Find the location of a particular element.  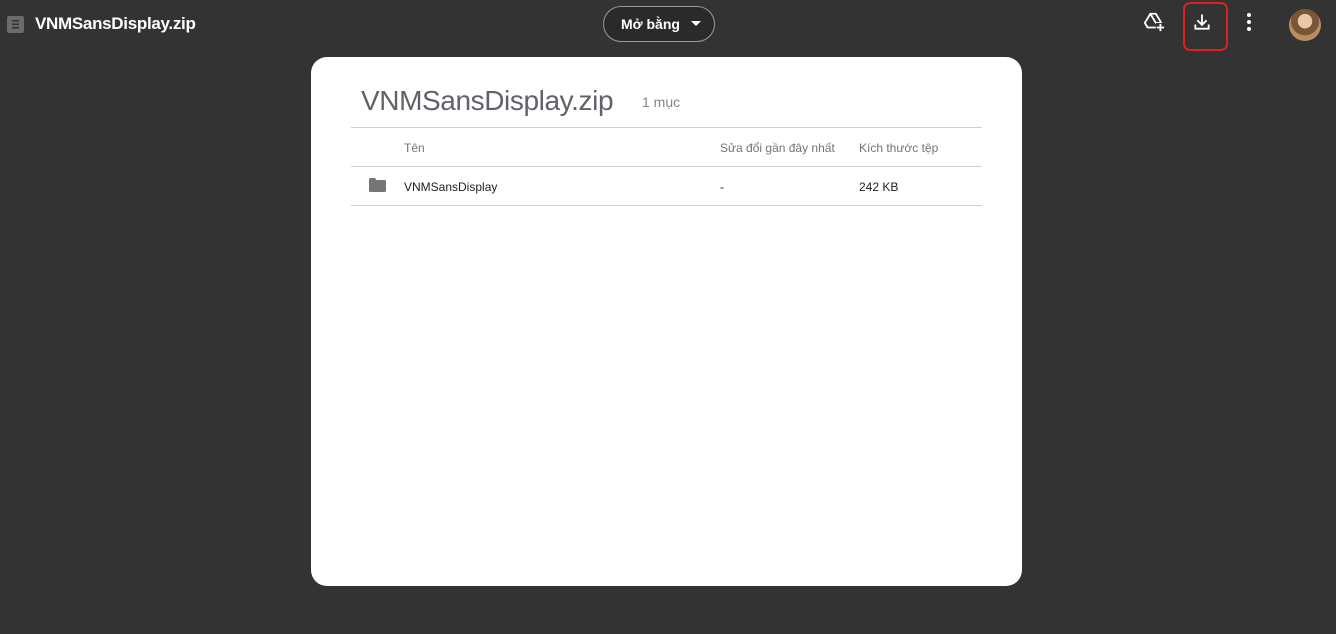

column-header-modified: Sửa đổi gần đây nhất is located at coordinates (777, 148).